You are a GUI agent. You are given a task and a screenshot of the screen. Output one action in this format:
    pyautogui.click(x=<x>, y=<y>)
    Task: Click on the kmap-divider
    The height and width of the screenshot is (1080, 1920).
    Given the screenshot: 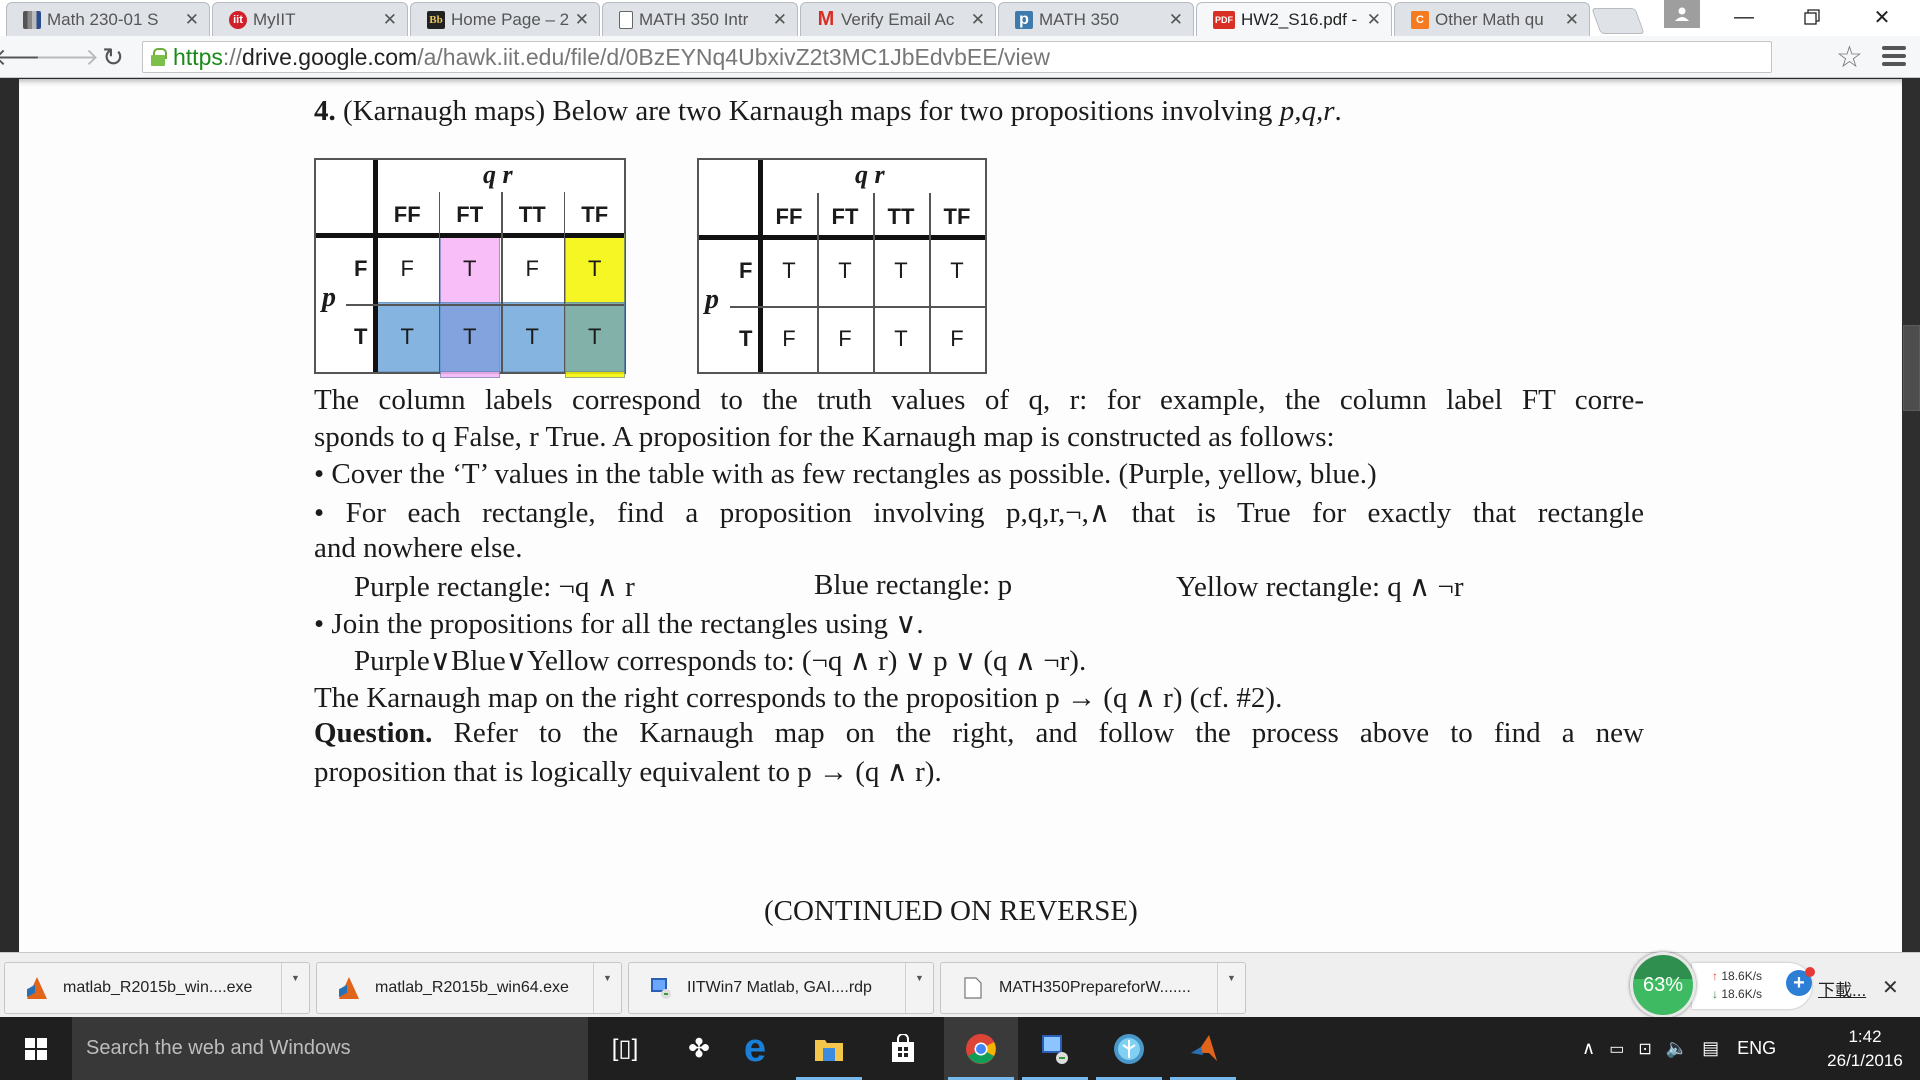 What is the action you would take?
    pyautogui.click(x=842, y=237)
    